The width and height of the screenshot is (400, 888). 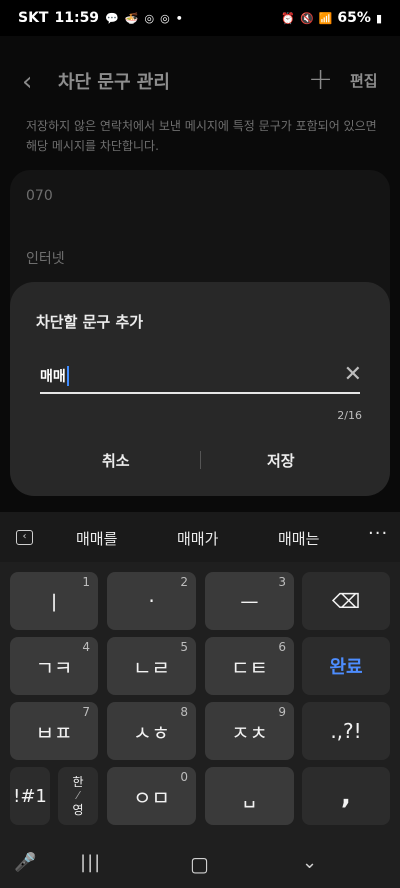 I want to click on key-b-p: ㅂㅍ 7, so click(x=54, y=731).